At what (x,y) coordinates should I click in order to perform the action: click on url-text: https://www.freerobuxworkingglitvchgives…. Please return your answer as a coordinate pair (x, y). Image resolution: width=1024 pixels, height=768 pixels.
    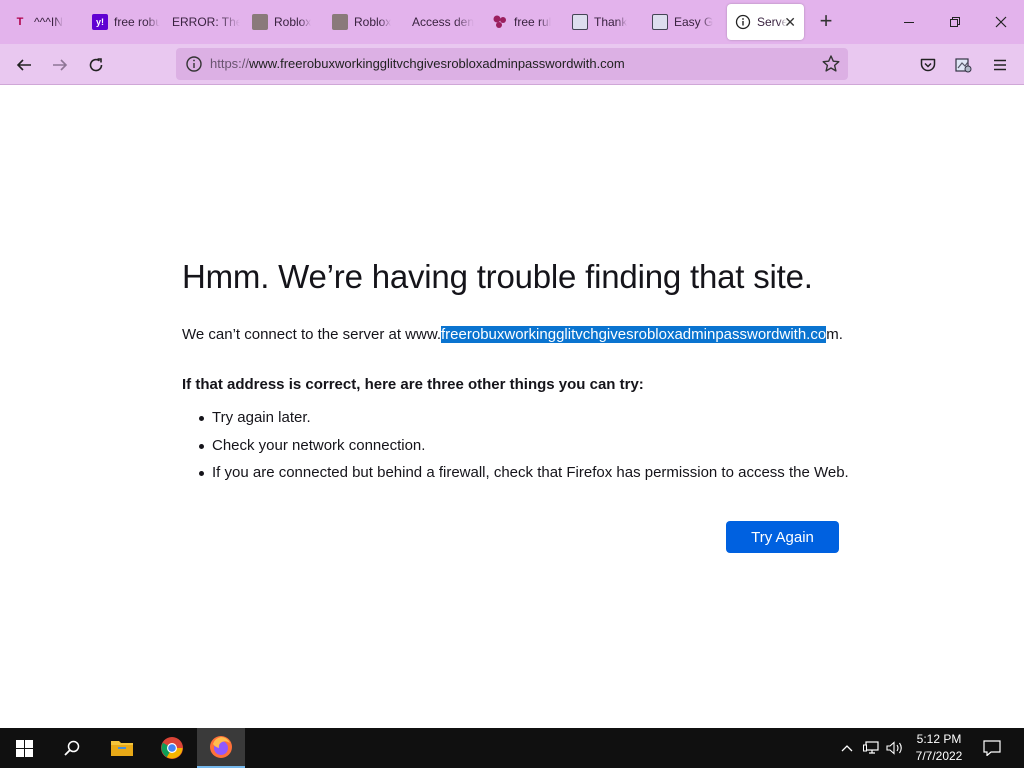
    Looking at the image, I should click on (417, 63).